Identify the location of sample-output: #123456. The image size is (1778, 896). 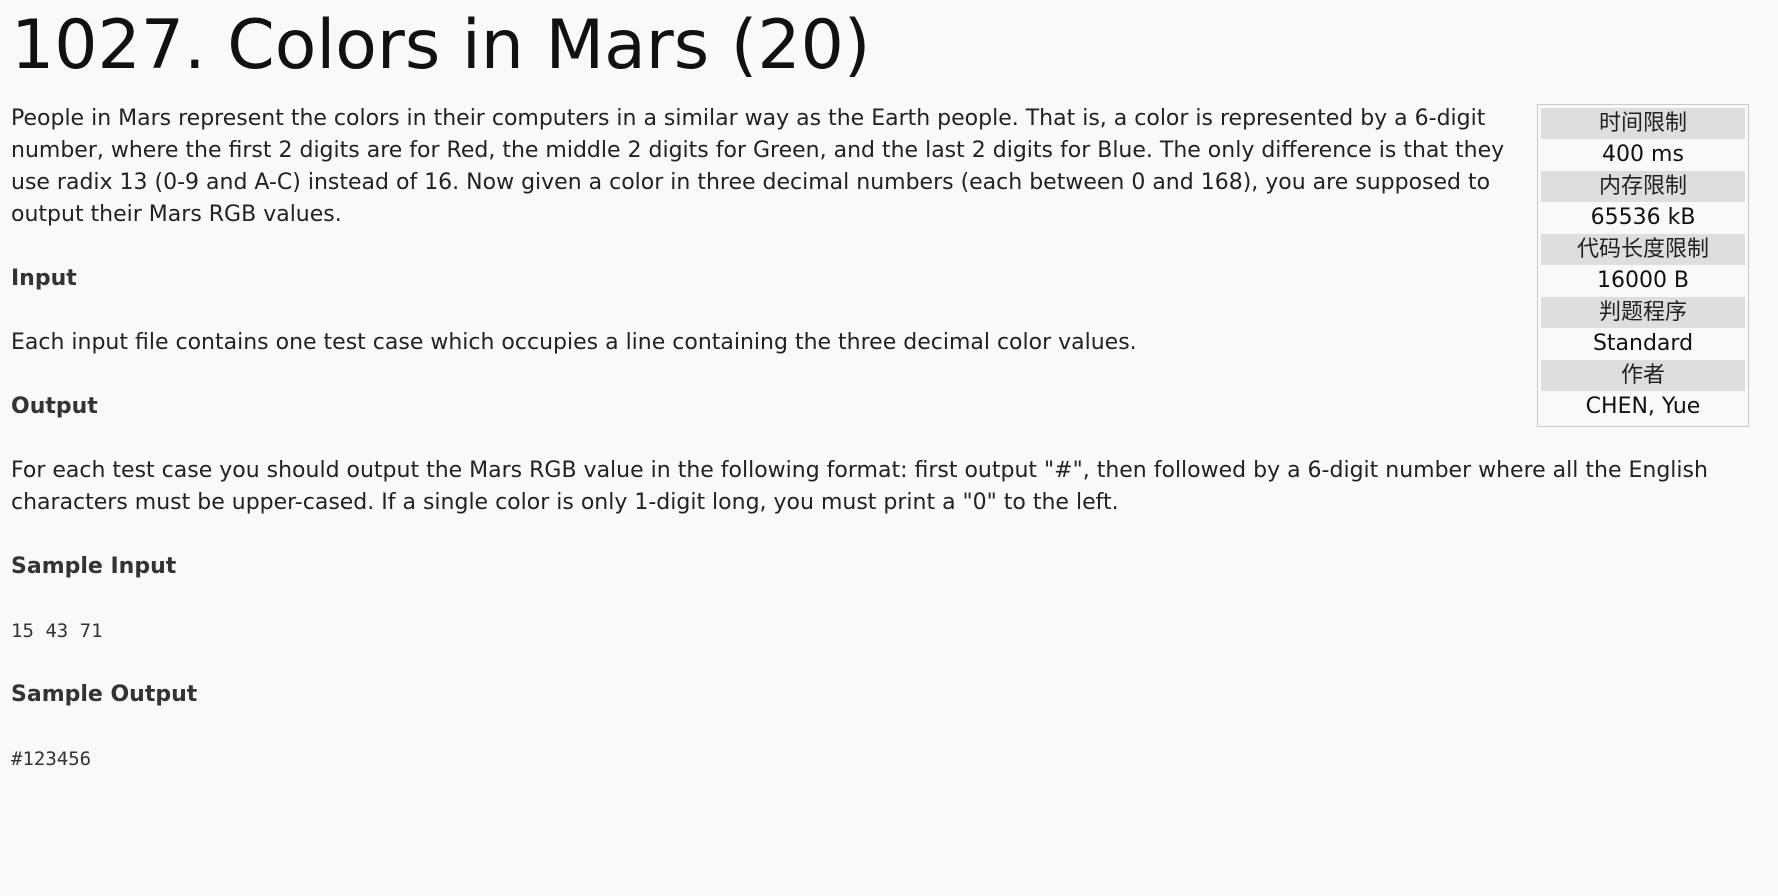
(51, 759).